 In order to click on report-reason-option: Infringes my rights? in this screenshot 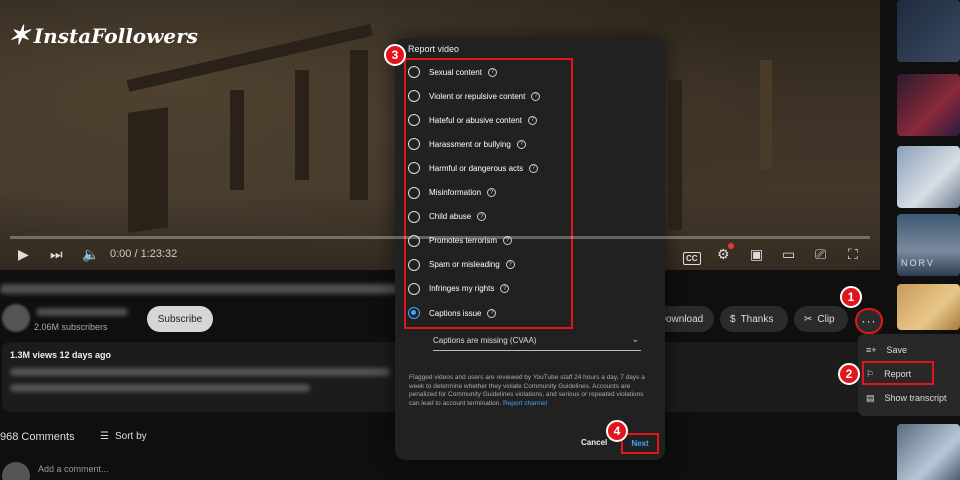, I will do `click(459, 289)`.